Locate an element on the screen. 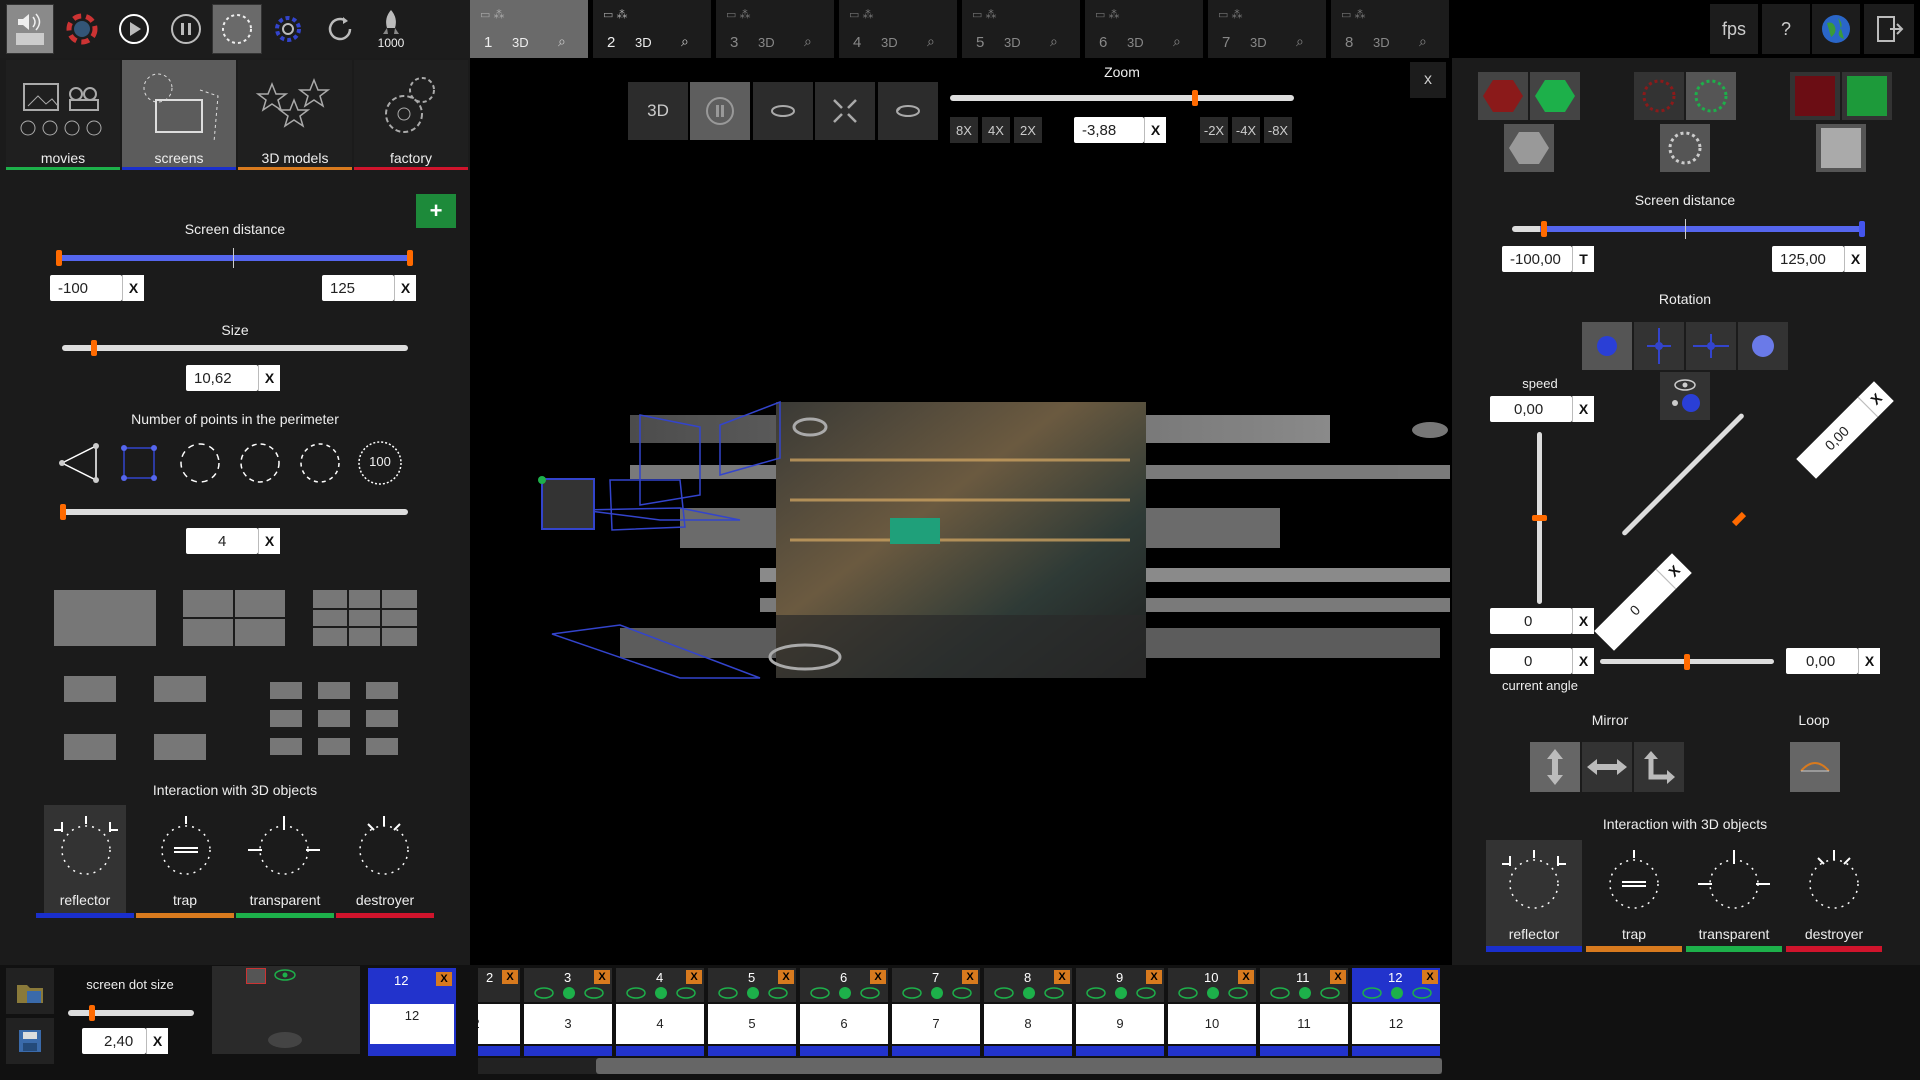  fill-gray-button is located at coordinates (1841, 148).